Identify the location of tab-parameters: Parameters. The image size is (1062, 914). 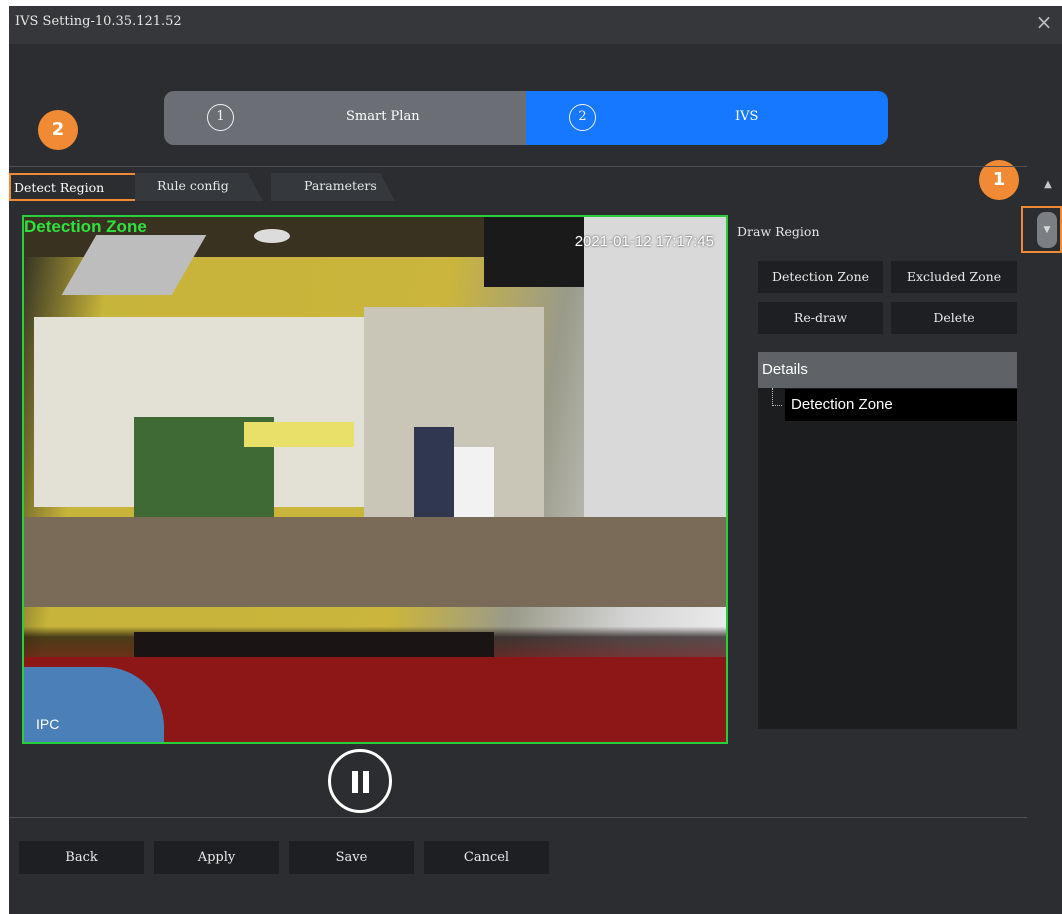
(333, 187).